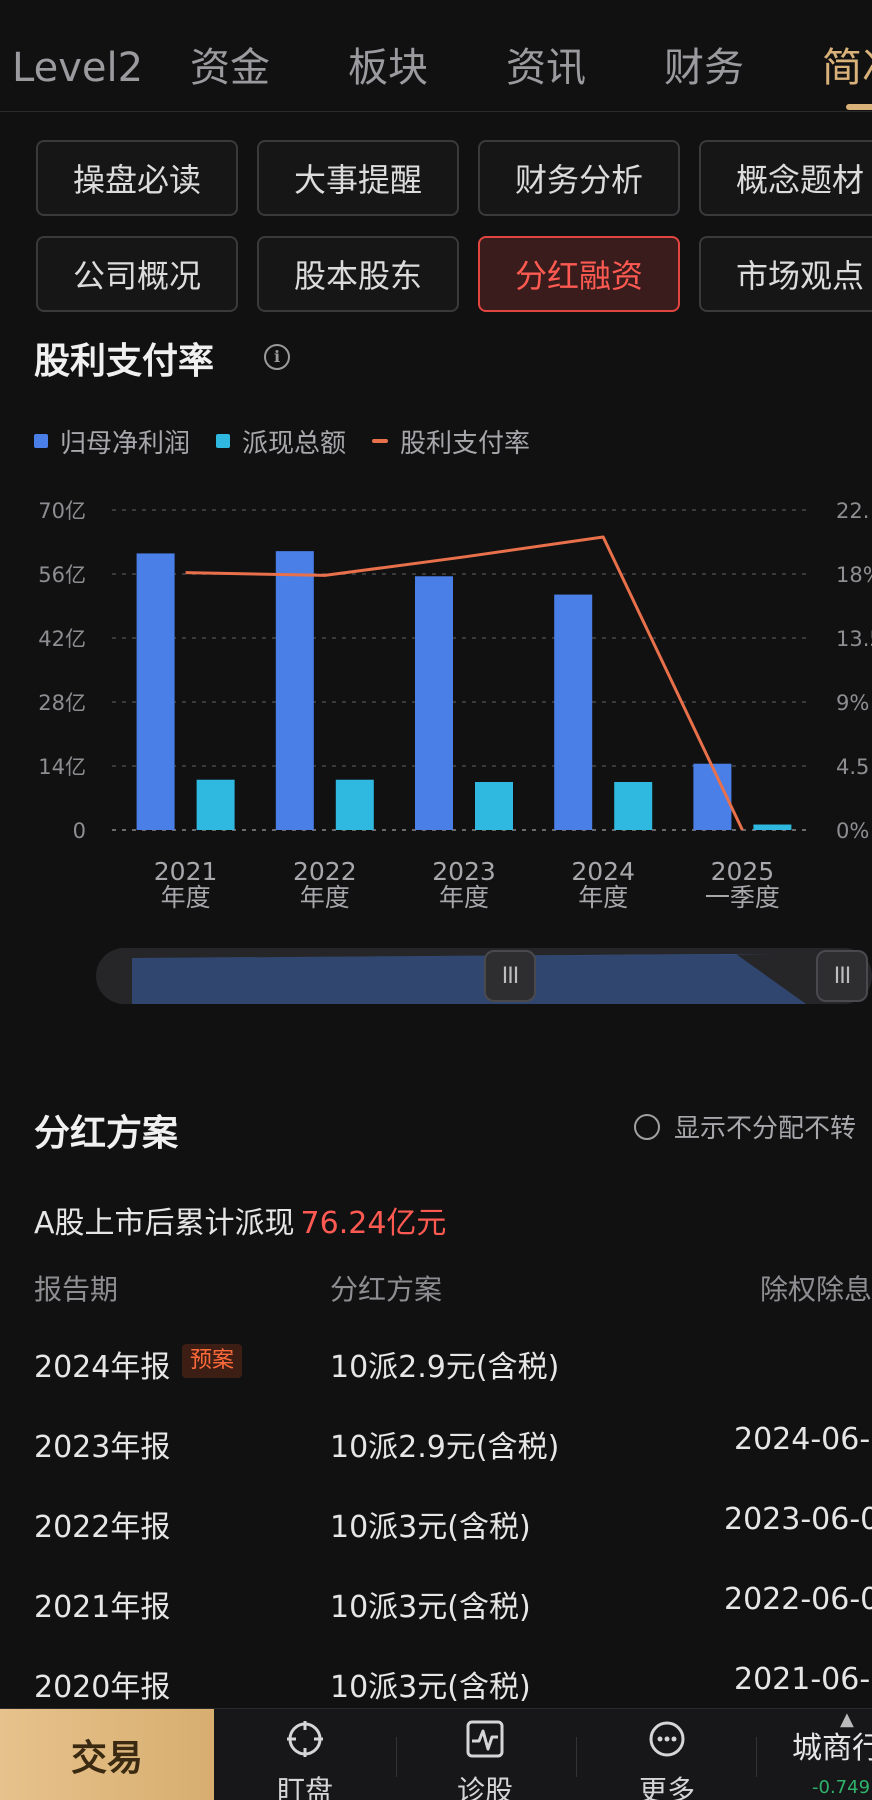 The image size is (872, 1800). I want to click on row-exdate: 2023-06-0, so click(798, 1519).